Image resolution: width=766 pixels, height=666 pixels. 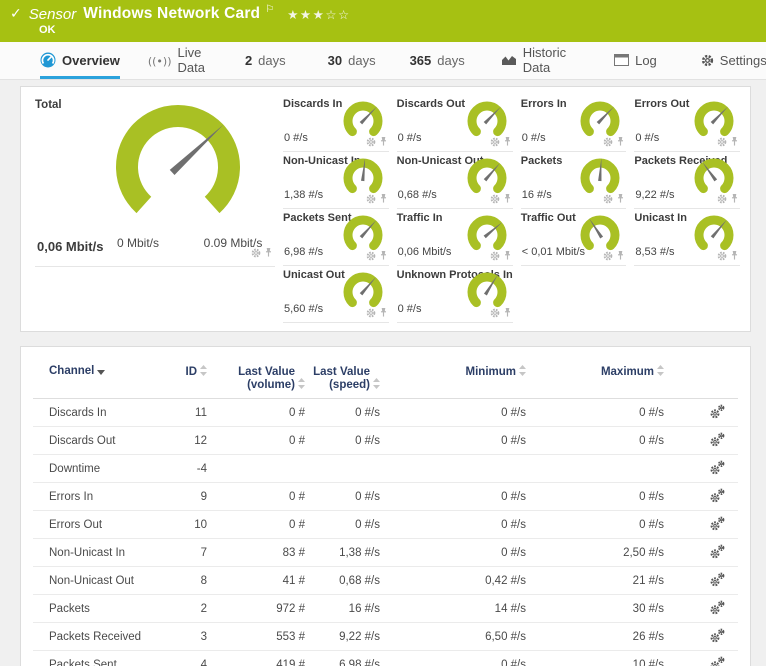 What do you see at coordinates (385, 441) in the screenshot?
I see `table-row-discards-out: Discards Out 12 0 # 0 #/s 0 #/s 0 #/s` at bounding box center [385, 441].